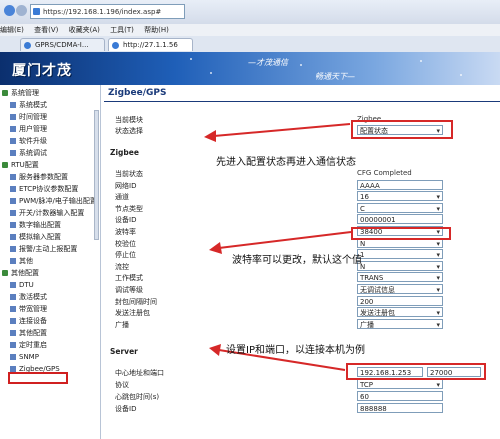 The image size is (500, 439). I want to click on sidebar-item-label: ETCP协议参数配置, so click(49, 189).